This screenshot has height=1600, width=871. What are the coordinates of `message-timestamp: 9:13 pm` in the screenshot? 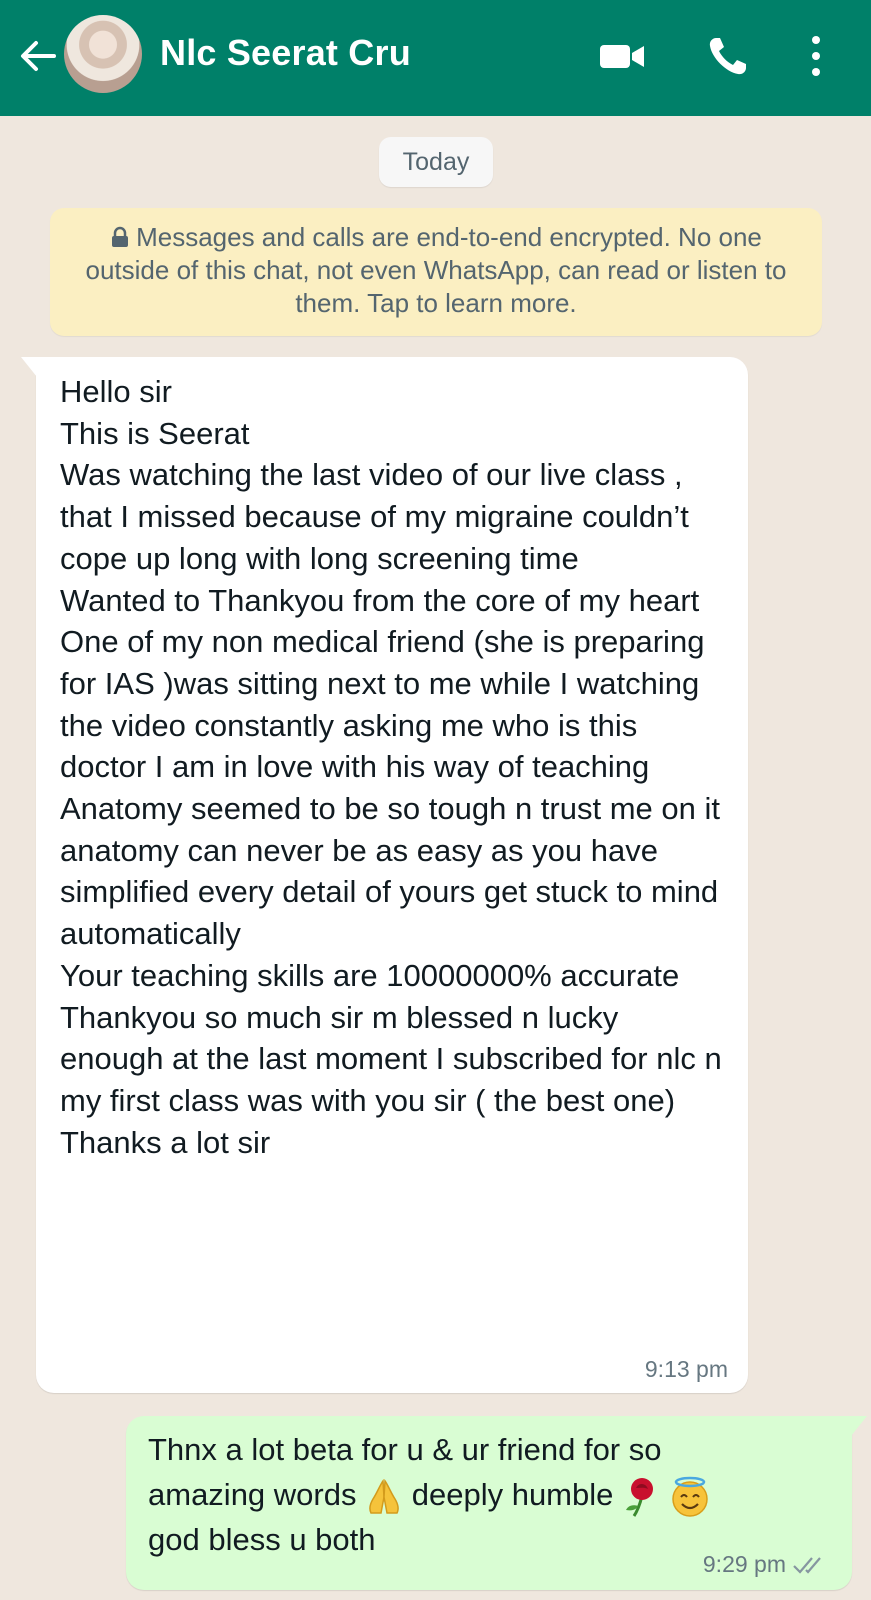 It's located at (686, 1369).